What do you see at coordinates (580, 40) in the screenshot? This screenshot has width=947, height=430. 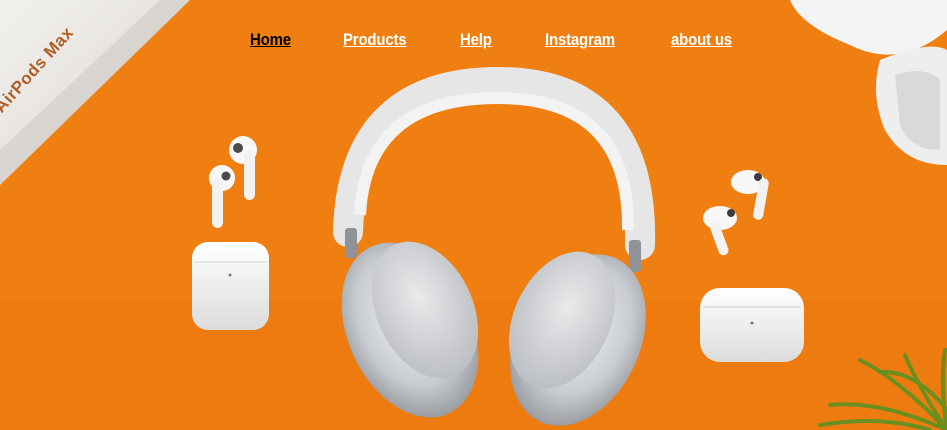 I see `nav-link-instagram: Instagram` at bounding box center [580, 40].